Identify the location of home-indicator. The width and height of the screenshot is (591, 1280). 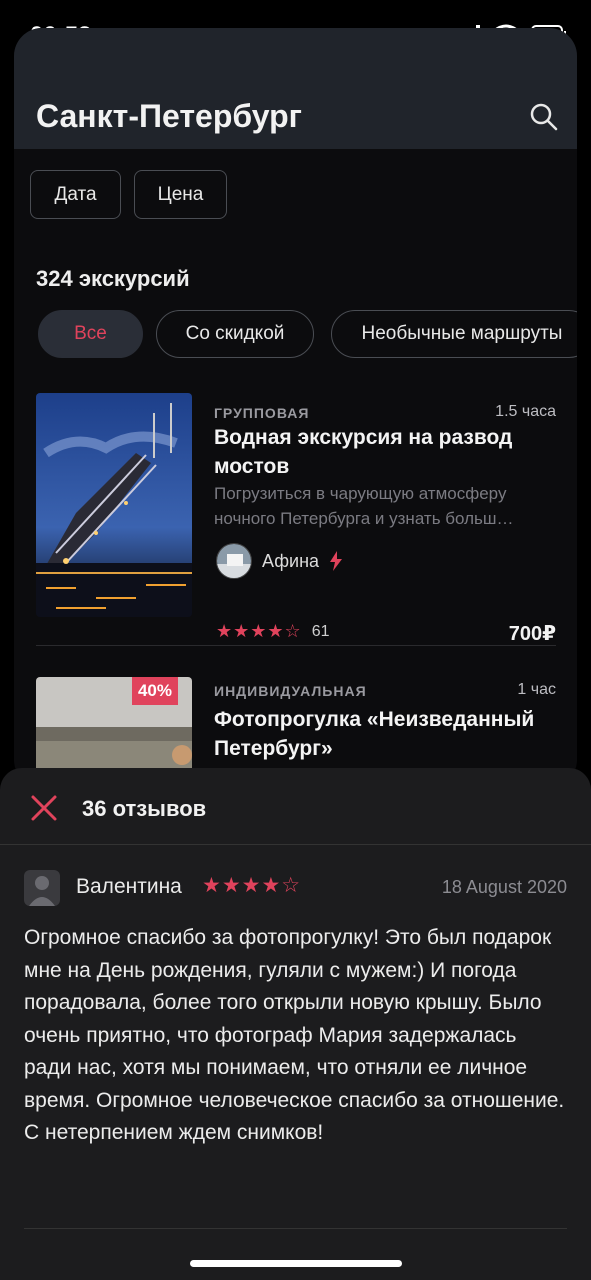
(296, 1263).